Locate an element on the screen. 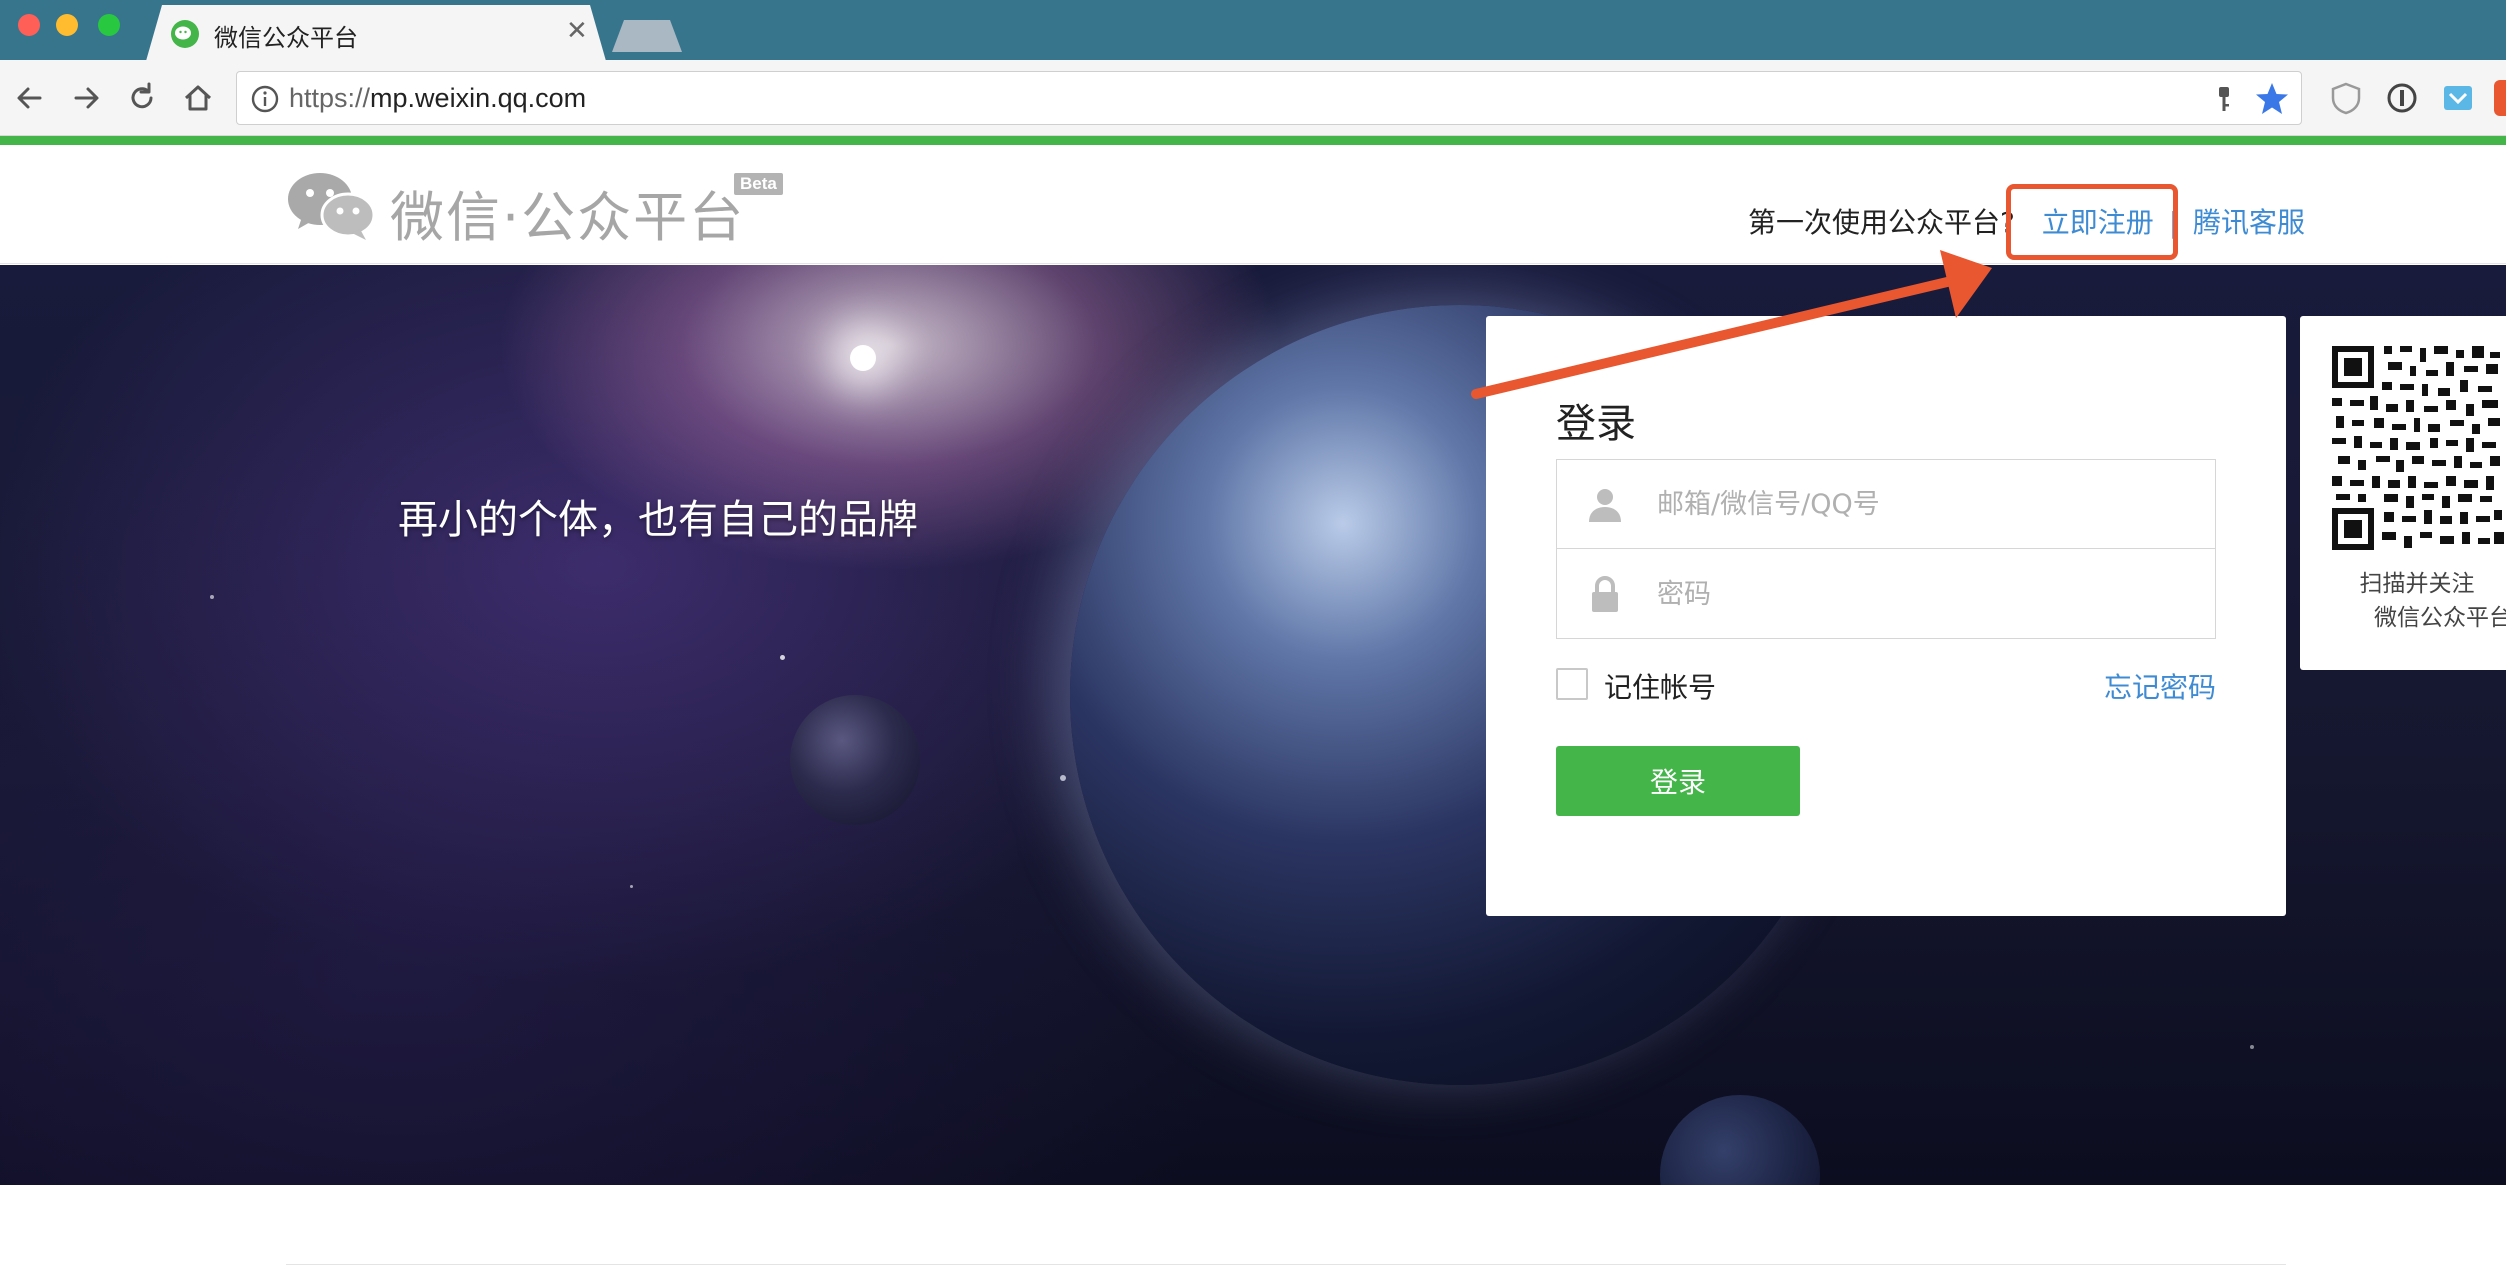  credentials-box is located at coordinates (1886, 549).